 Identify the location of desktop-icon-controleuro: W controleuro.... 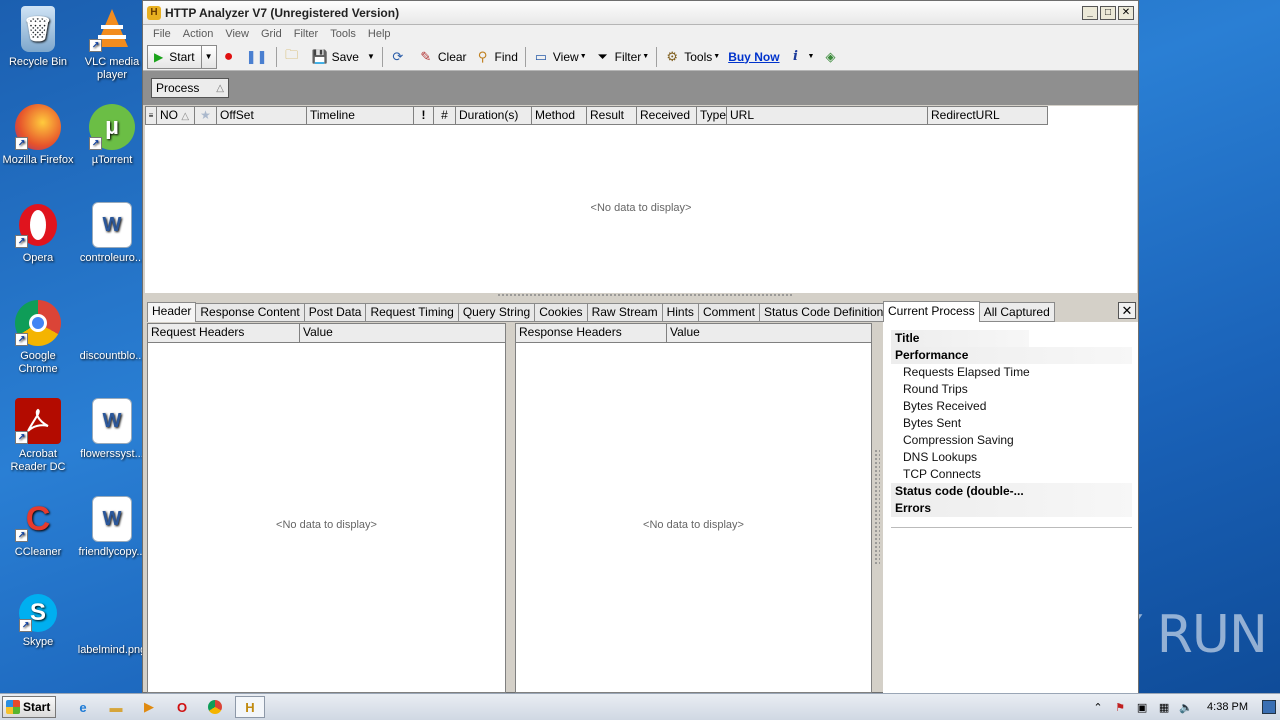
(112, 233).